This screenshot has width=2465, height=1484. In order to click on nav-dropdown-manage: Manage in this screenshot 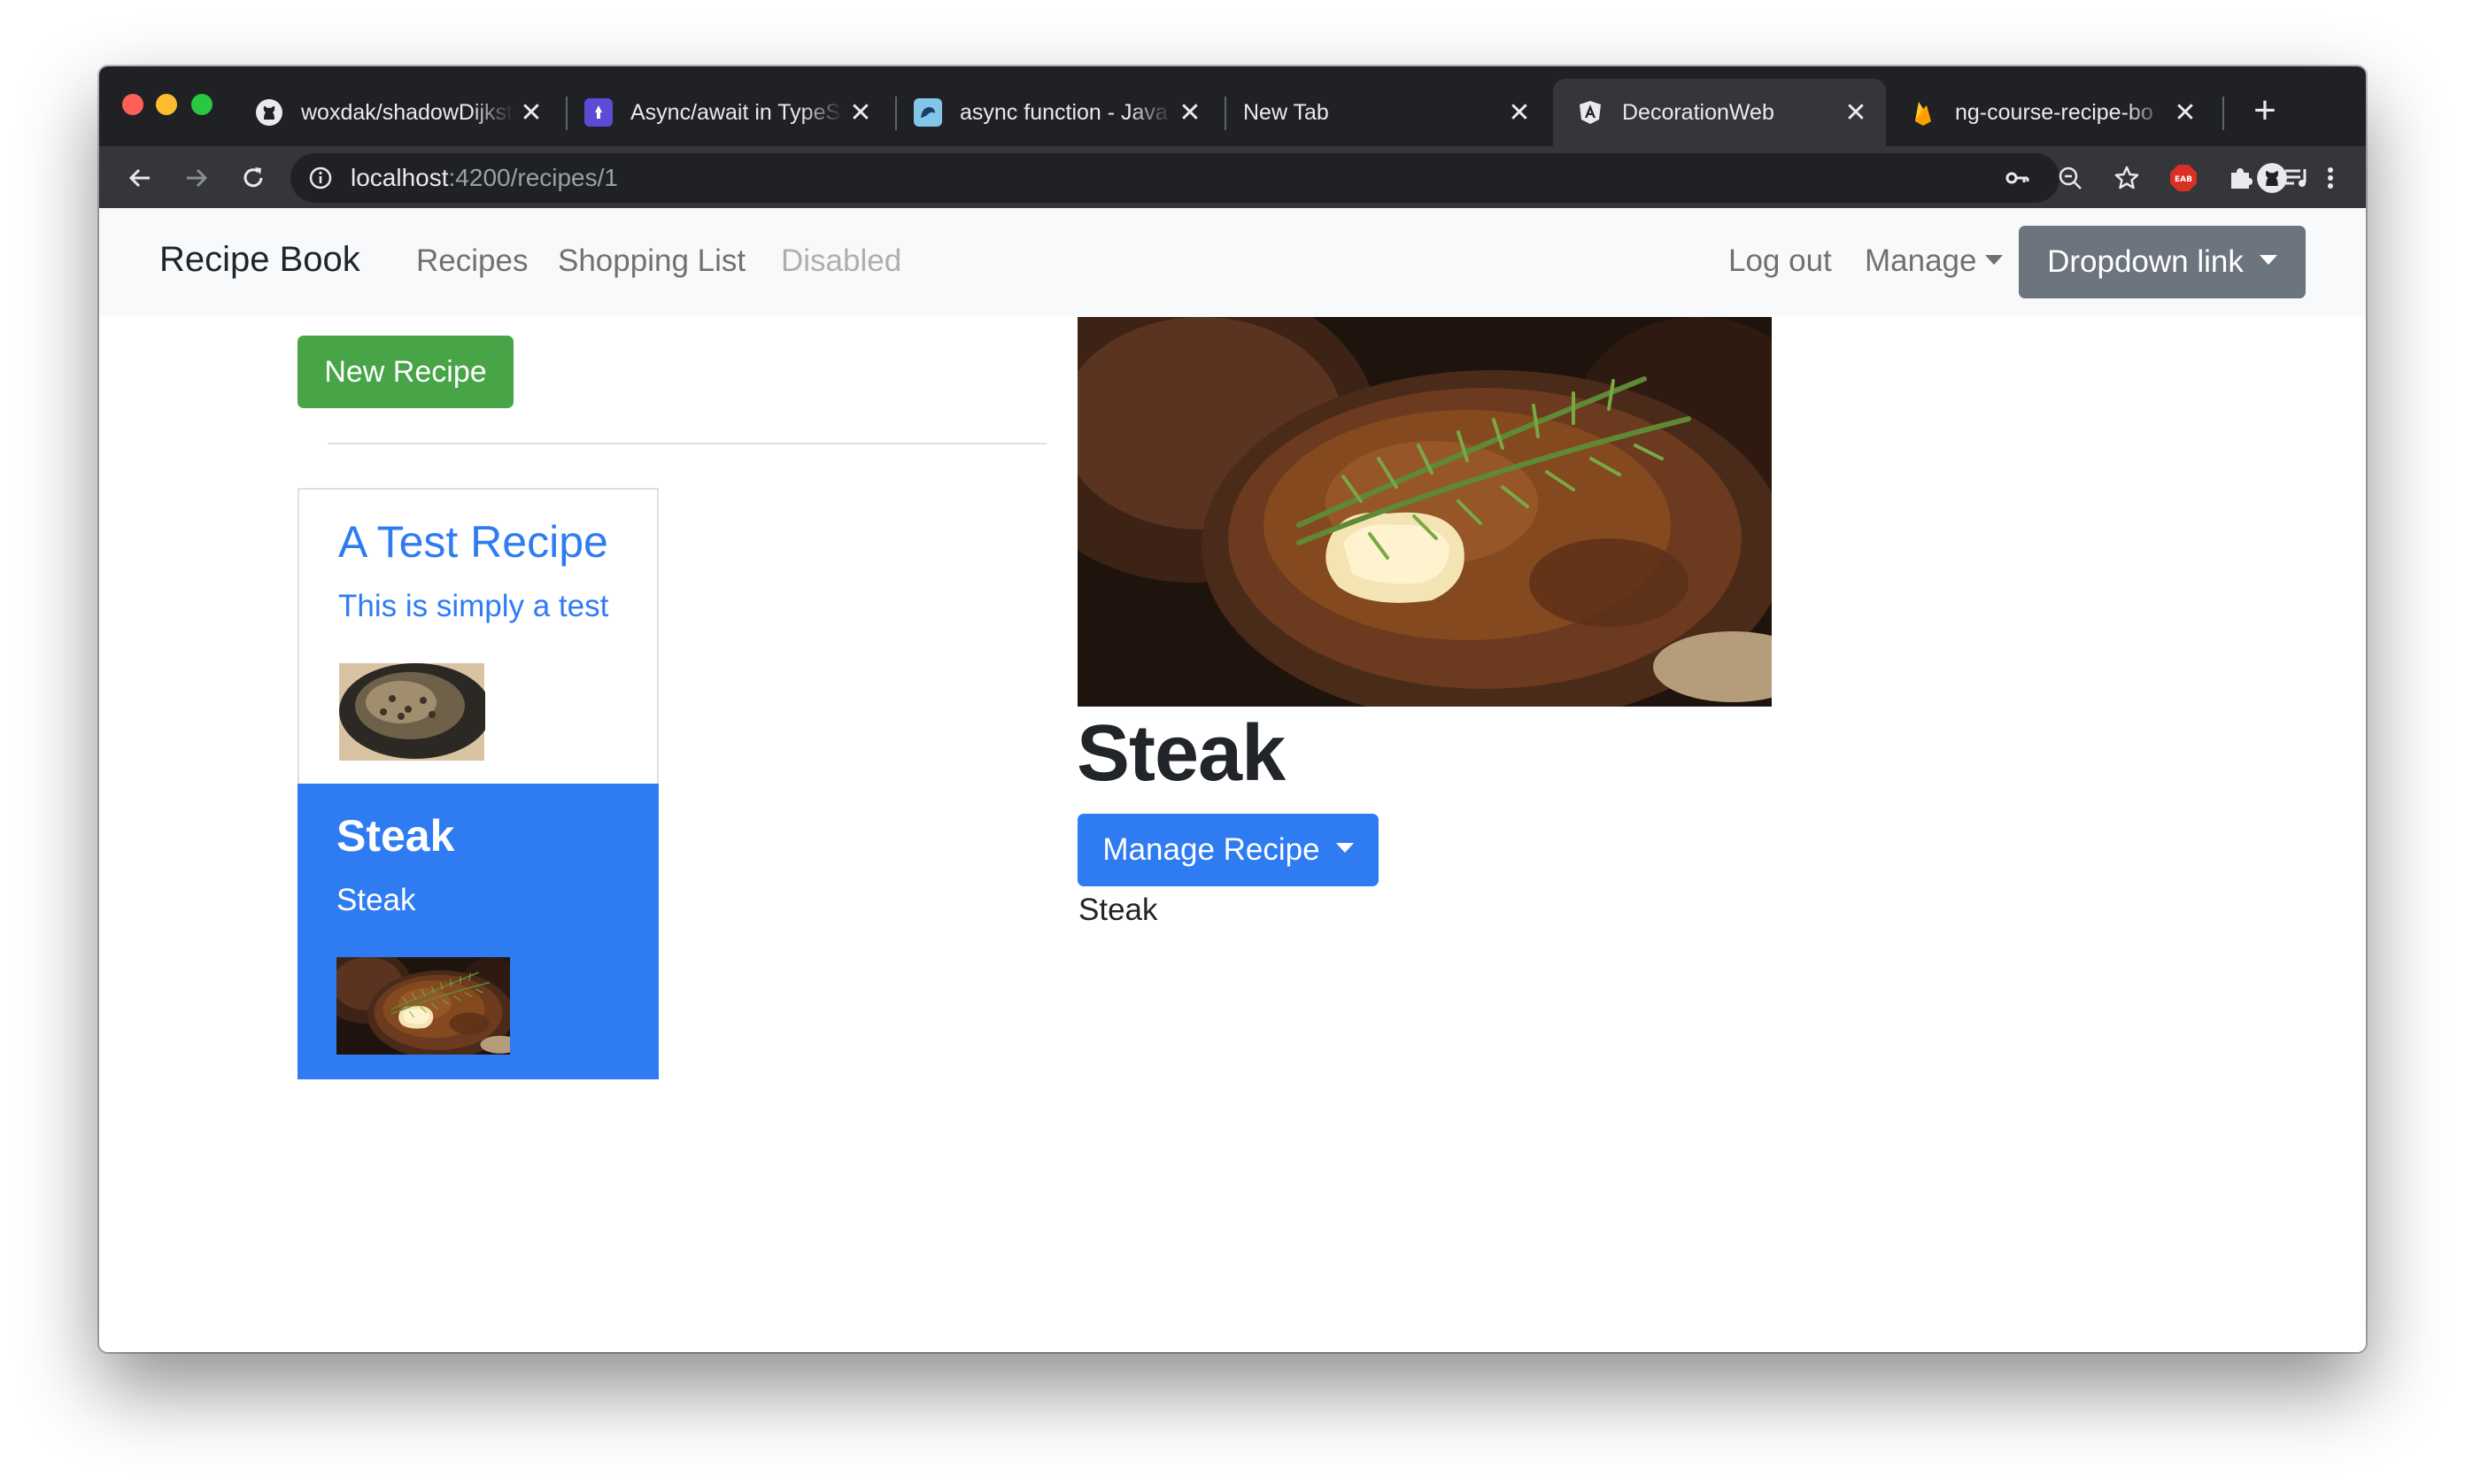, I will do `click(1934, 261)`.